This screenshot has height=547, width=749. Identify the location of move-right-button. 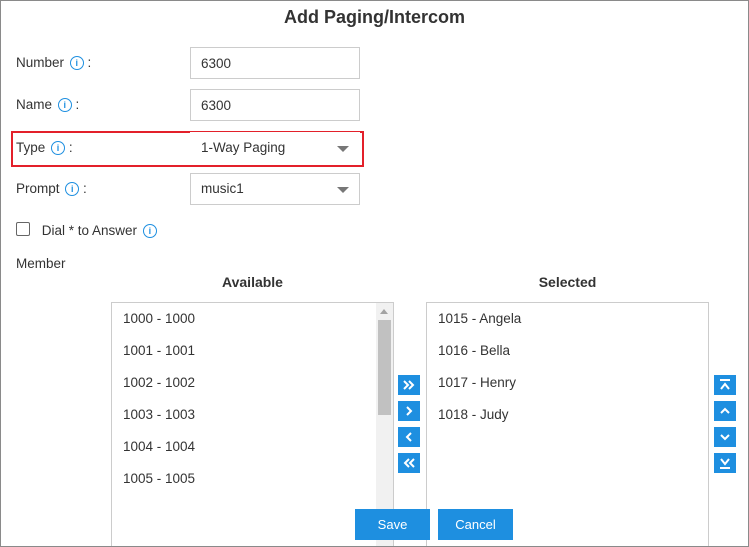
(409, 411).